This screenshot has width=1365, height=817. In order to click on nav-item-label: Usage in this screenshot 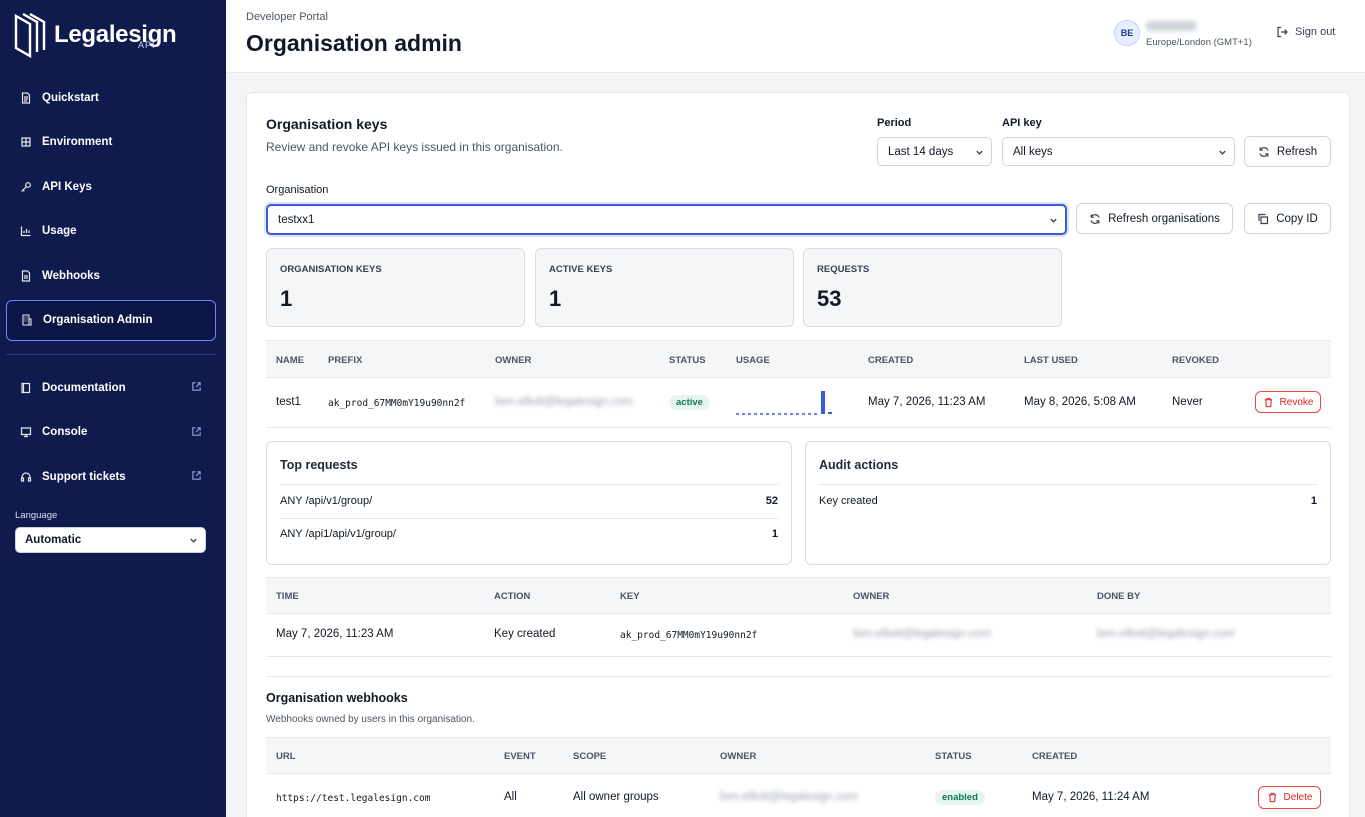, I will do `click(59, 231)`.